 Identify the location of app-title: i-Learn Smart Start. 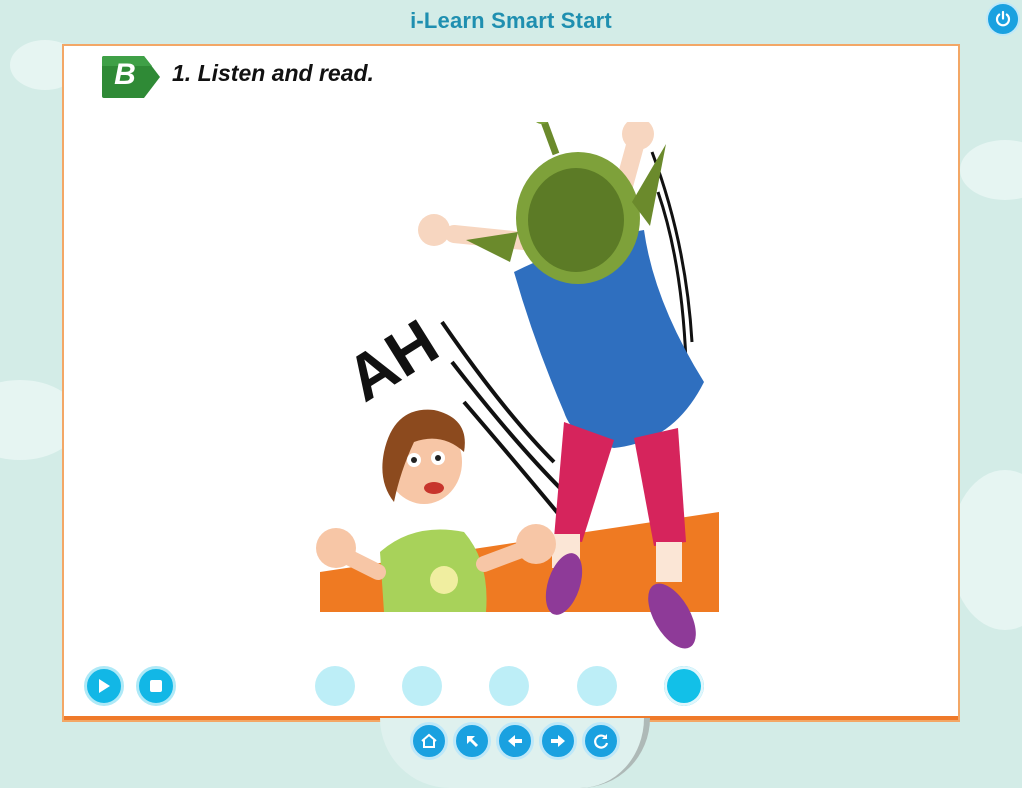
(511, 20).